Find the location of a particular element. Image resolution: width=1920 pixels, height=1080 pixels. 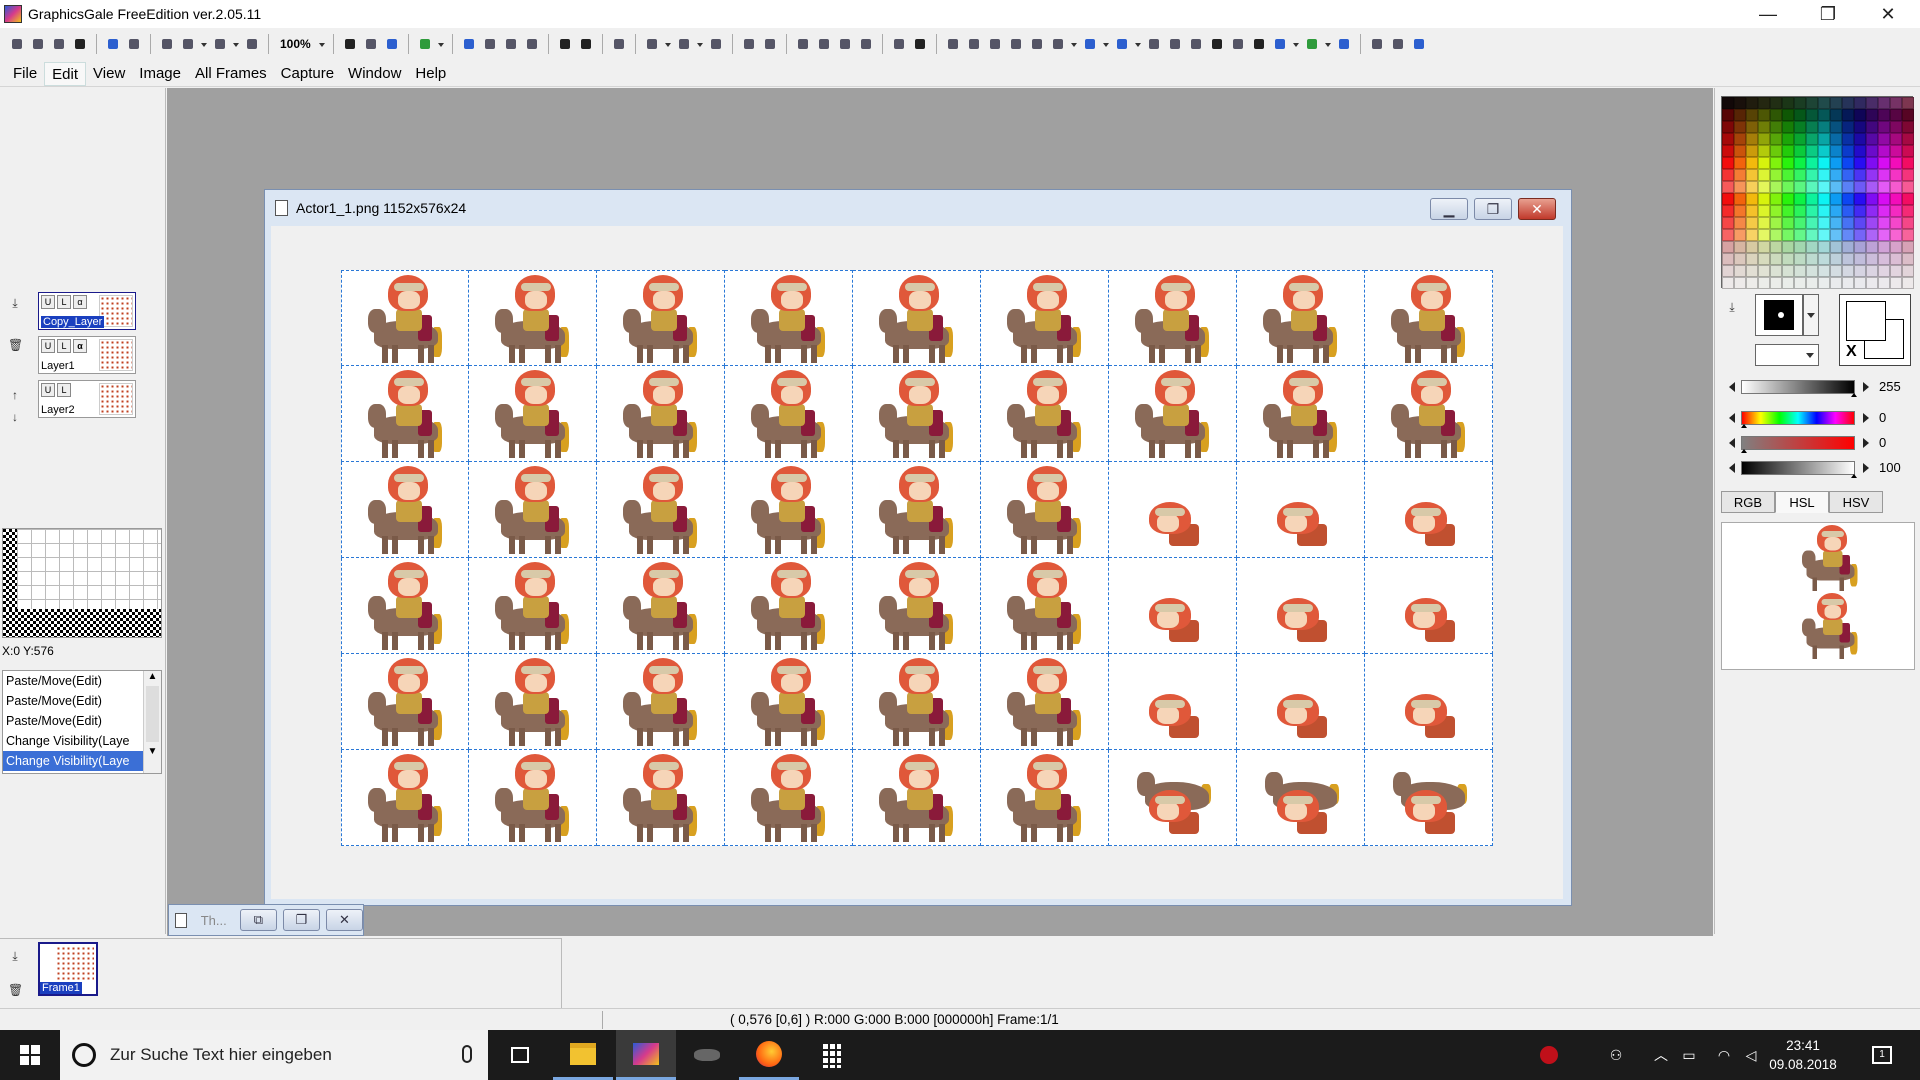

eyedropper-icon is located at coordinates (1122, 44).